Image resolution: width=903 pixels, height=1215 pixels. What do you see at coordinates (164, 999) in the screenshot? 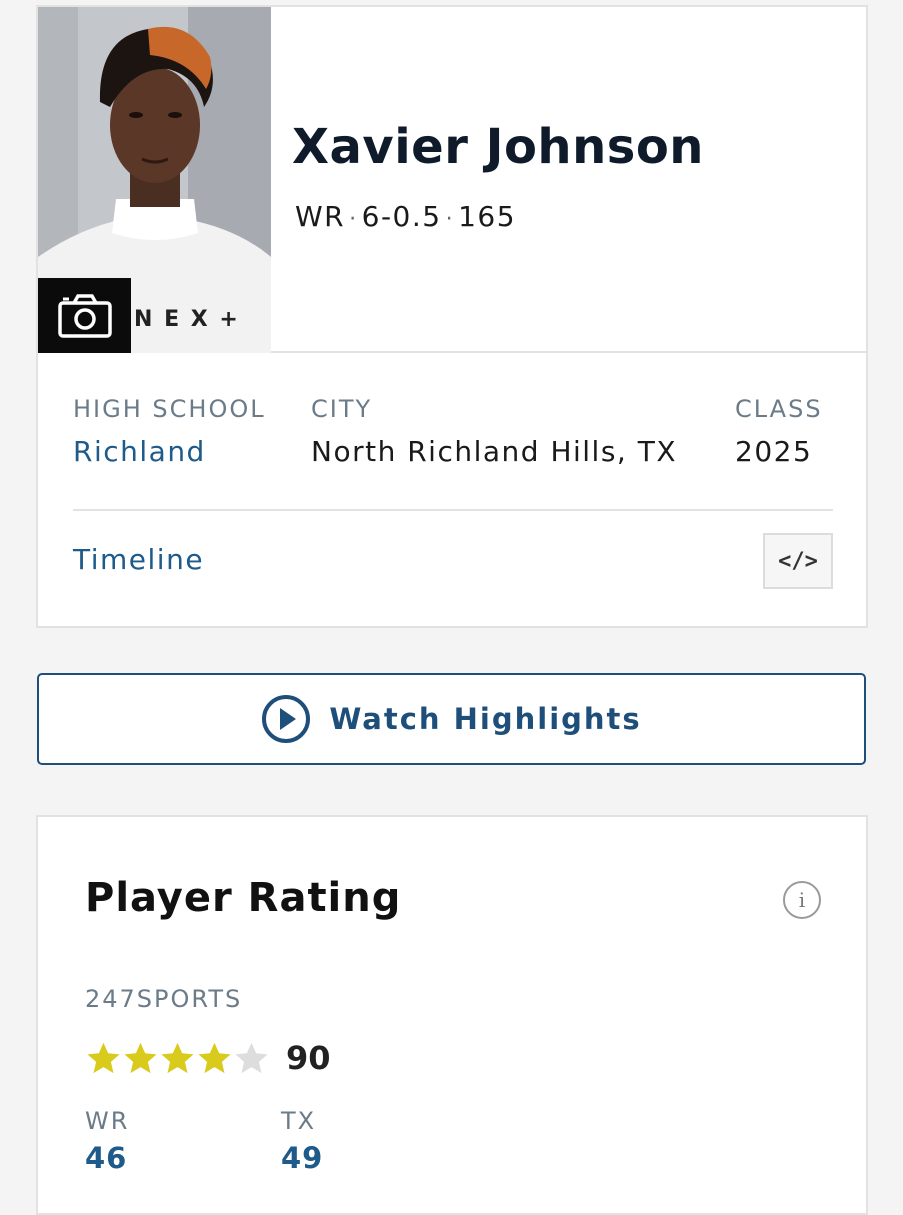
I see `rating-source: 247SPORTS` at bounding box center [164, 999].